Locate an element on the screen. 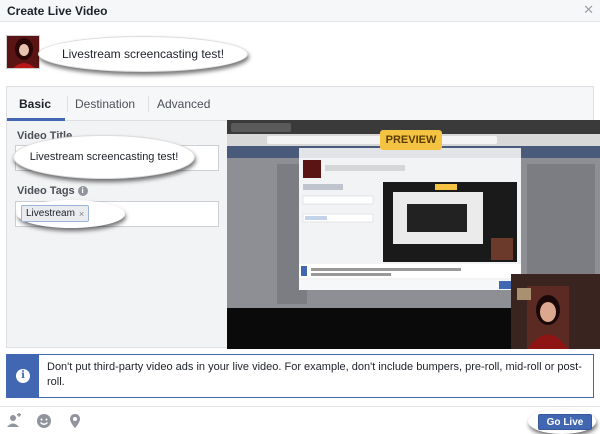  status-input: Livestream screencasting test! is located at coordinates (143, 54).